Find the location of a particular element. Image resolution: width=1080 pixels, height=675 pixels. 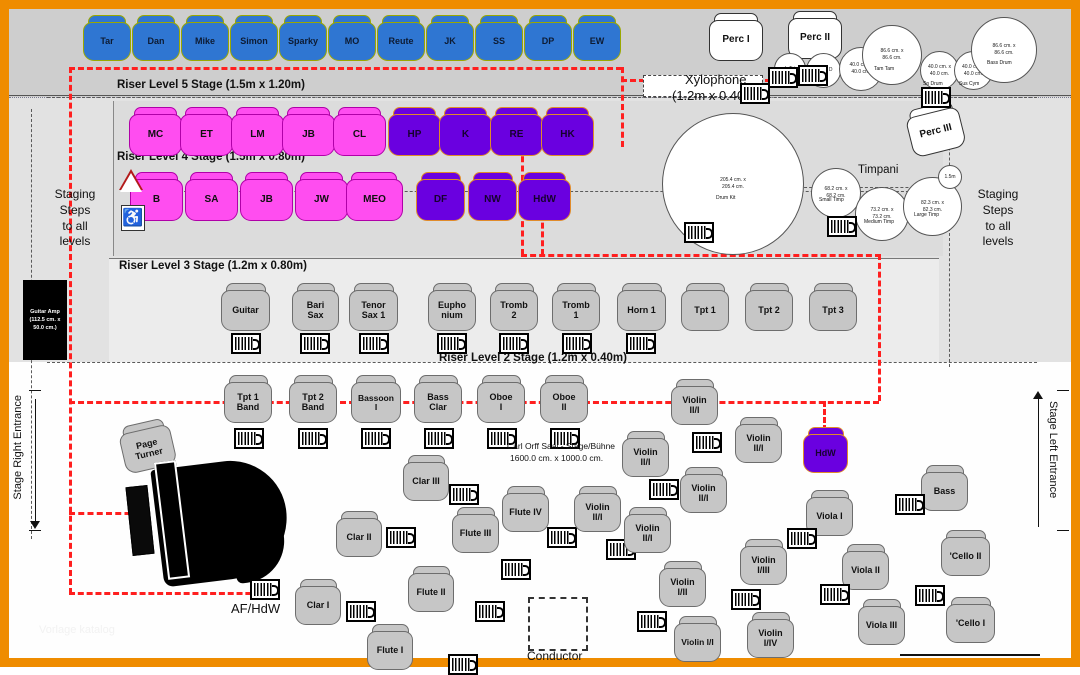

choir-member: SS is located at coordinates (499, 38).